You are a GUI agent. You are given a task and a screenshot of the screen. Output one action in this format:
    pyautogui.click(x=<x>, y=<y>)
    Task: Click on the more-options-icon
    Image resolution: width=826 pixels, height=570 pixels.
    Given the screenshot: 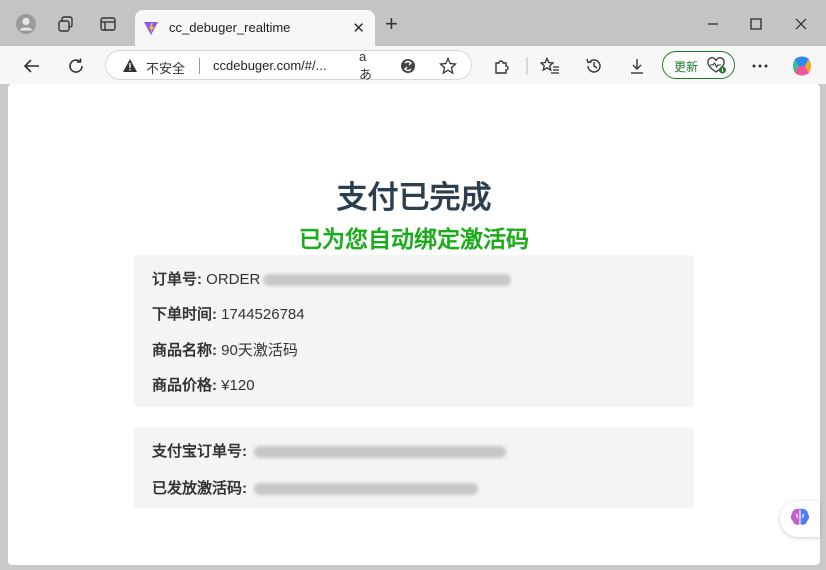 What is the action you would take?
    pyautogui.click(x=760, y=66)
    